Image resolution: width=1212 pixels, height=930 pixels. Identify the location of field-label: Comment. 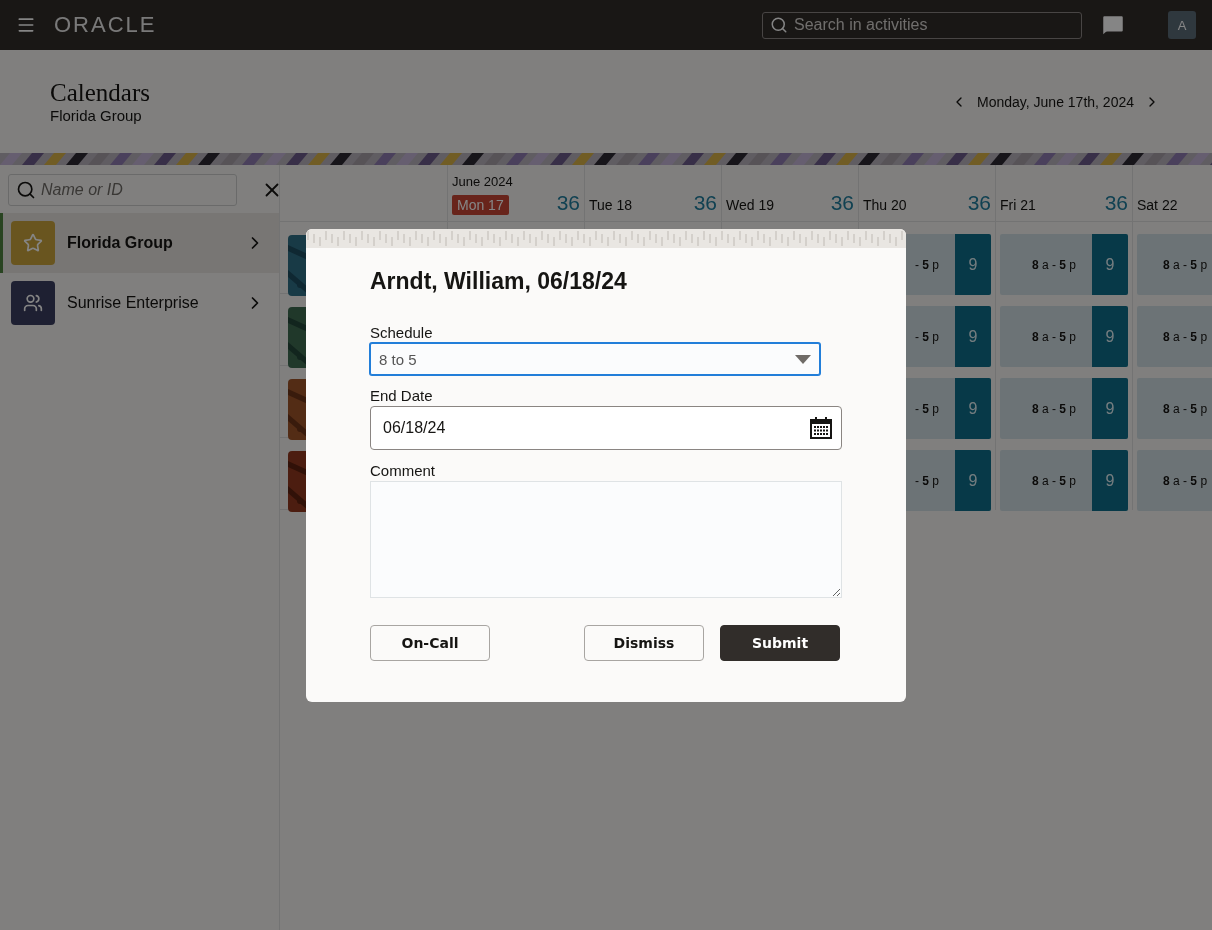
(403, 470).